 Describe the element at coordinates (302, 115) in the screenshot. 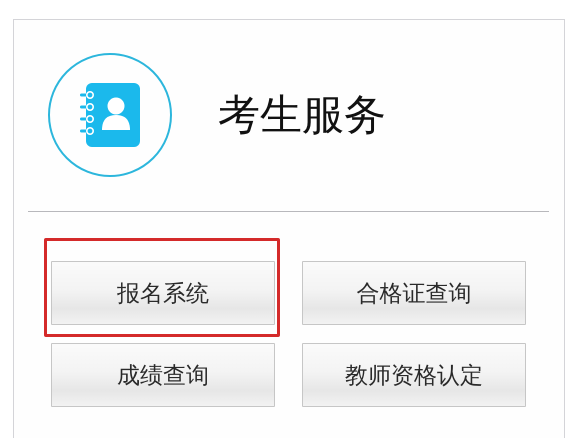

I see `card-title: 考生服务` at that location.